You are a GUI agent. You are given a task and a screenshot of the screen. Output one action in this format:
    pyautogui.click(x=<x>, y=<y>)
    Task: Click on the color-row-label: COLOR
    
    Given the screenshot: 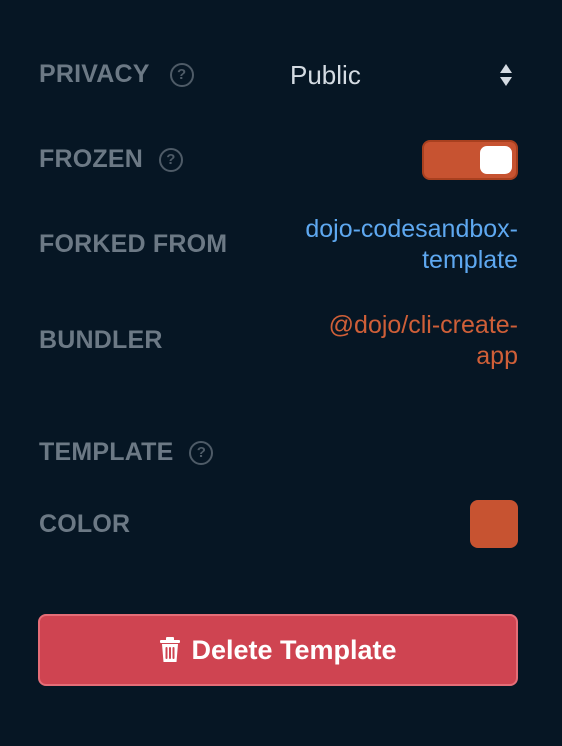 What is the action you would take?
    pyautogui.click(x=84, y=524)
    